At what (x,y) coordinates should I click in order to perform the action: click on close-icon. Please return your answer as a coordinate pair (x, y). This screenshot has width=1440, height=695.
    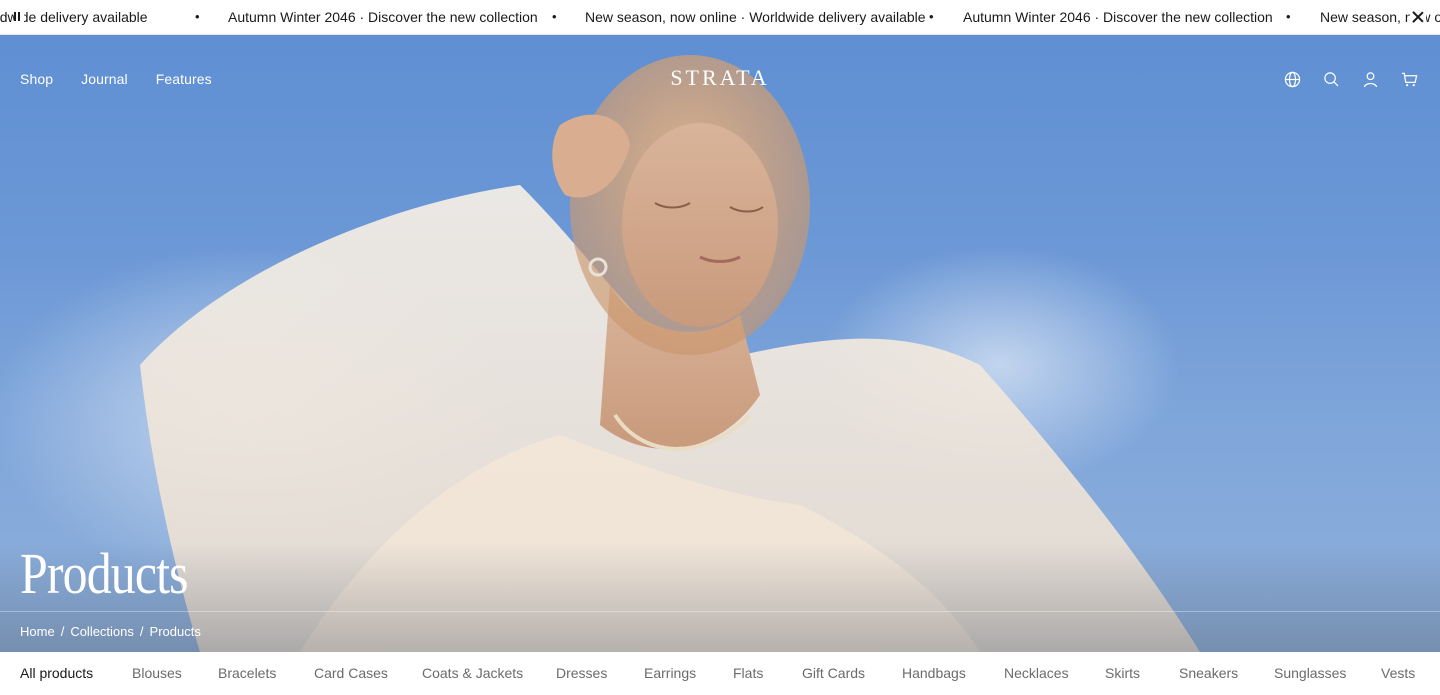
    Looking at the image, I should click on (1418, 17).